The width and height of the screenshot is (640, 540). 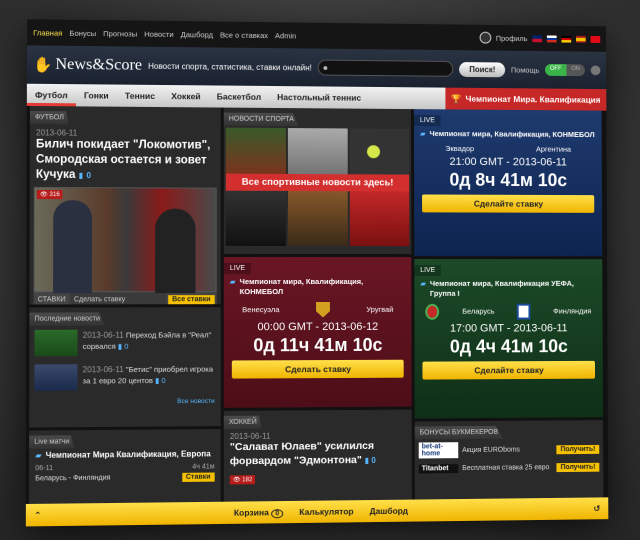 I want to click on match-teams: Эквадор Аргентина, so click(x=508, y=149).